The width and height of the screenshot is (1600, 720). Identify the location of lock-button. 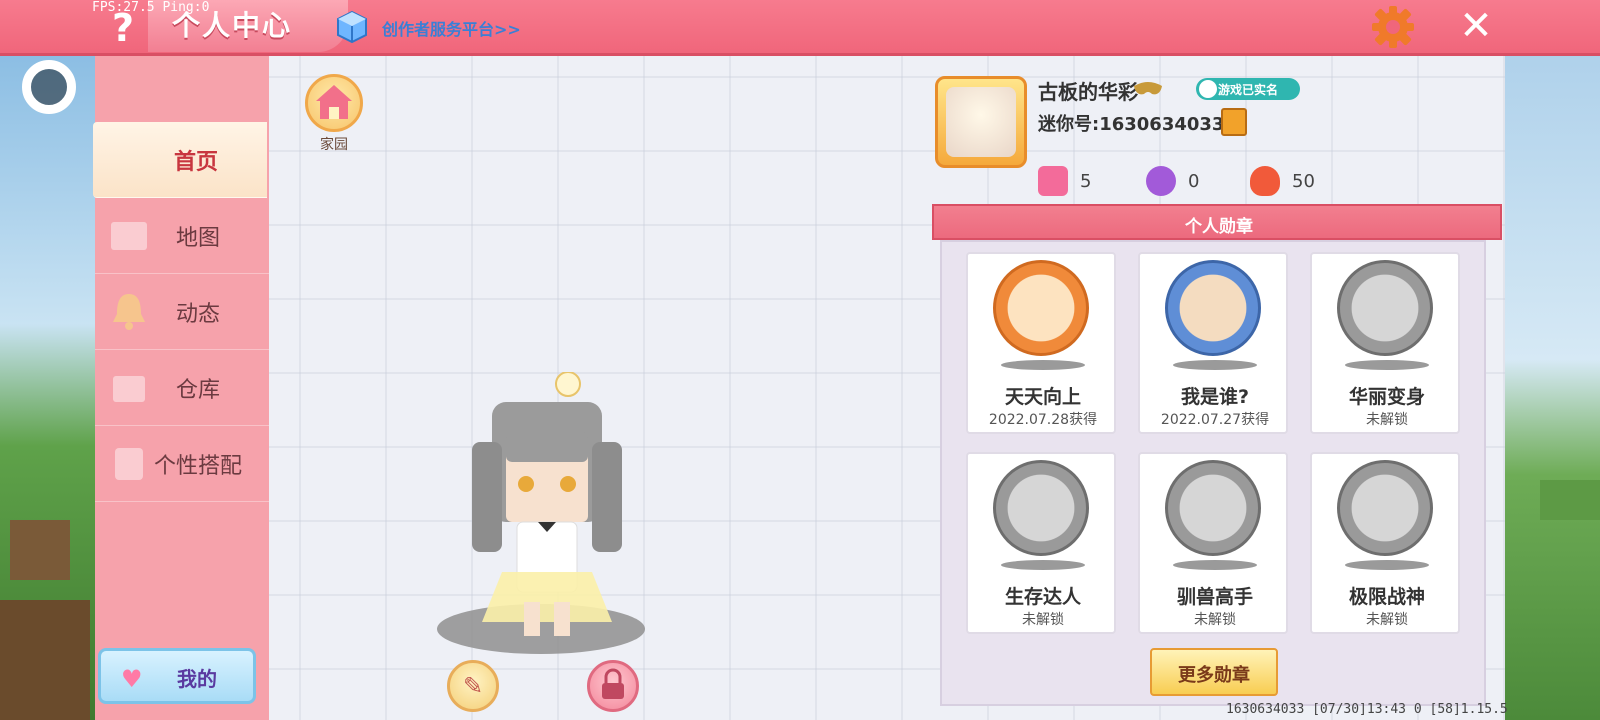
(613, 686).